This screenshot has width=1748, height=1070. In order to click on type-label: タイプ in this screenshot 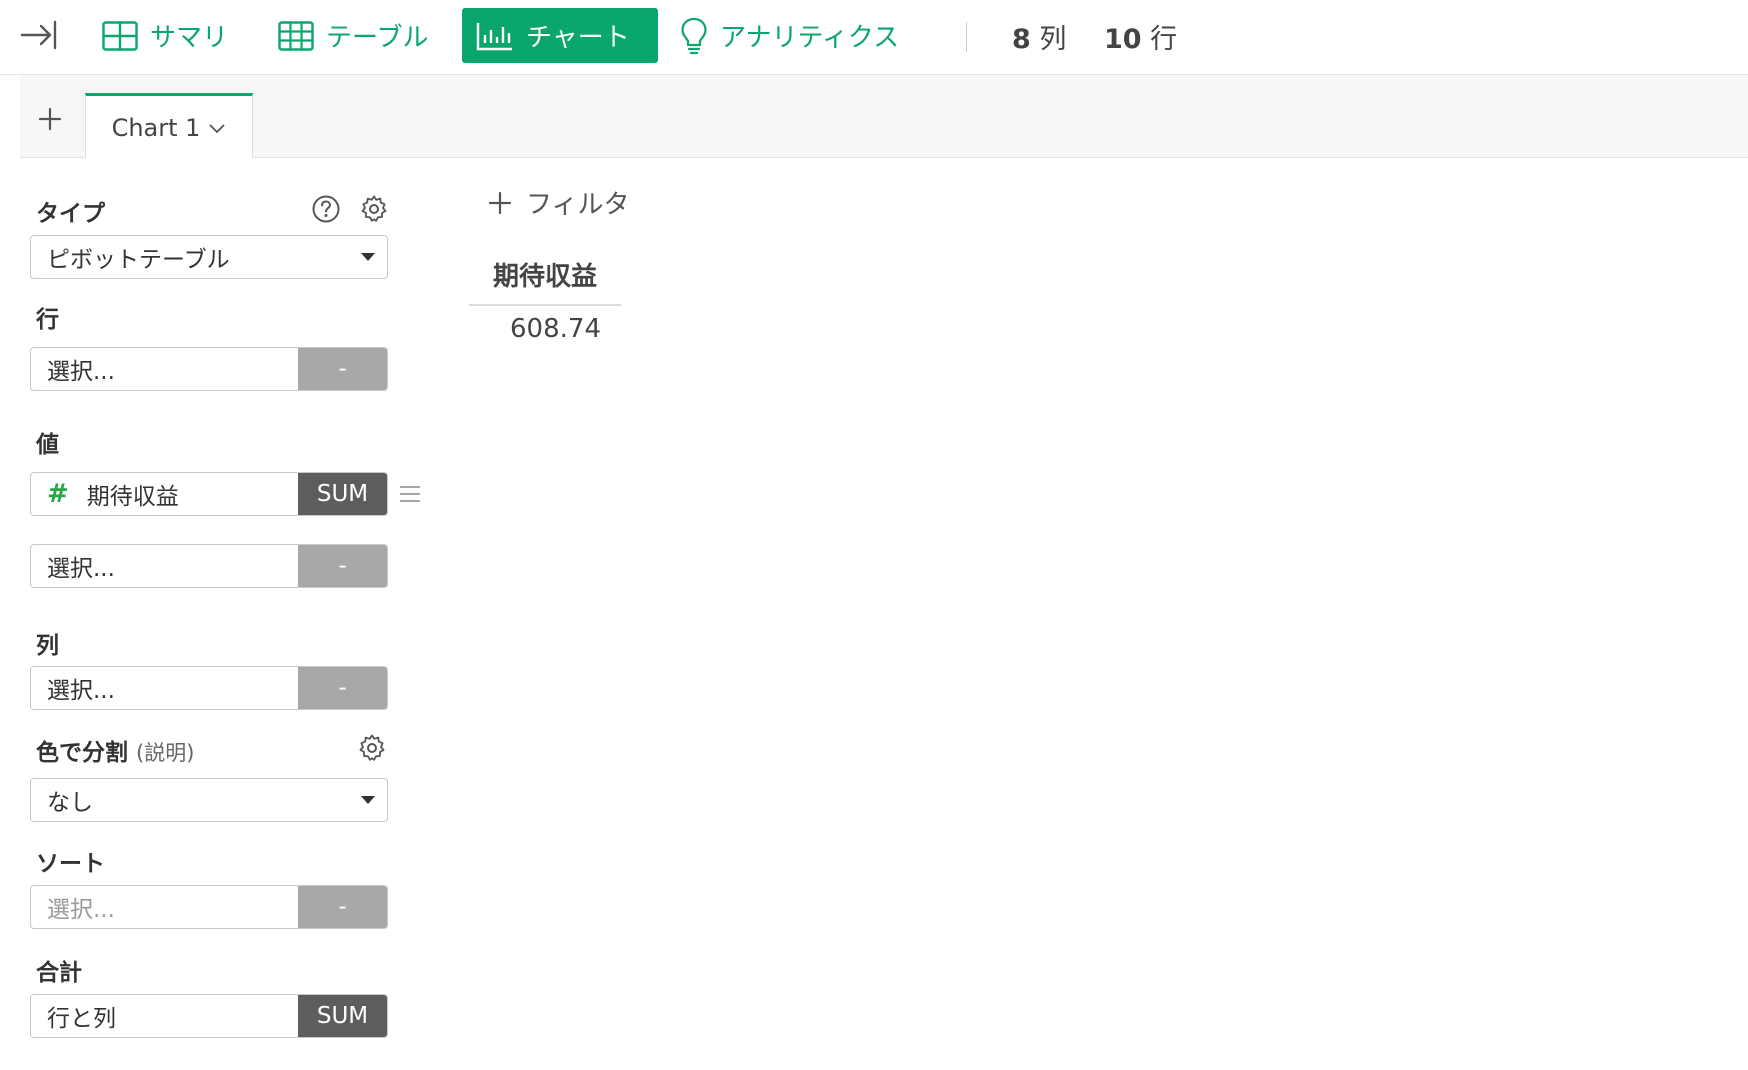, I will do `click(70, 214)`.